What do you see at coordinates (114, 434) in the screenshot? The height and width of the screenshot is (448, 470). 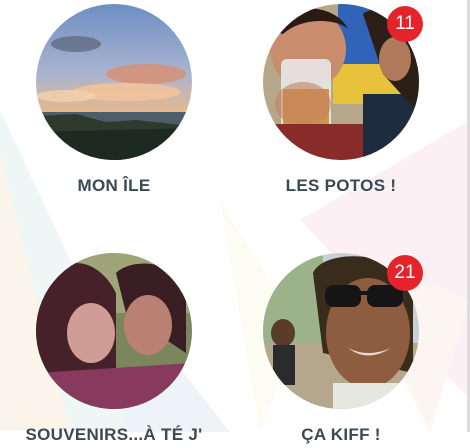 I see `album-title: SOUVENIRS...À TÉ J'` at bounding box center [114, 434].